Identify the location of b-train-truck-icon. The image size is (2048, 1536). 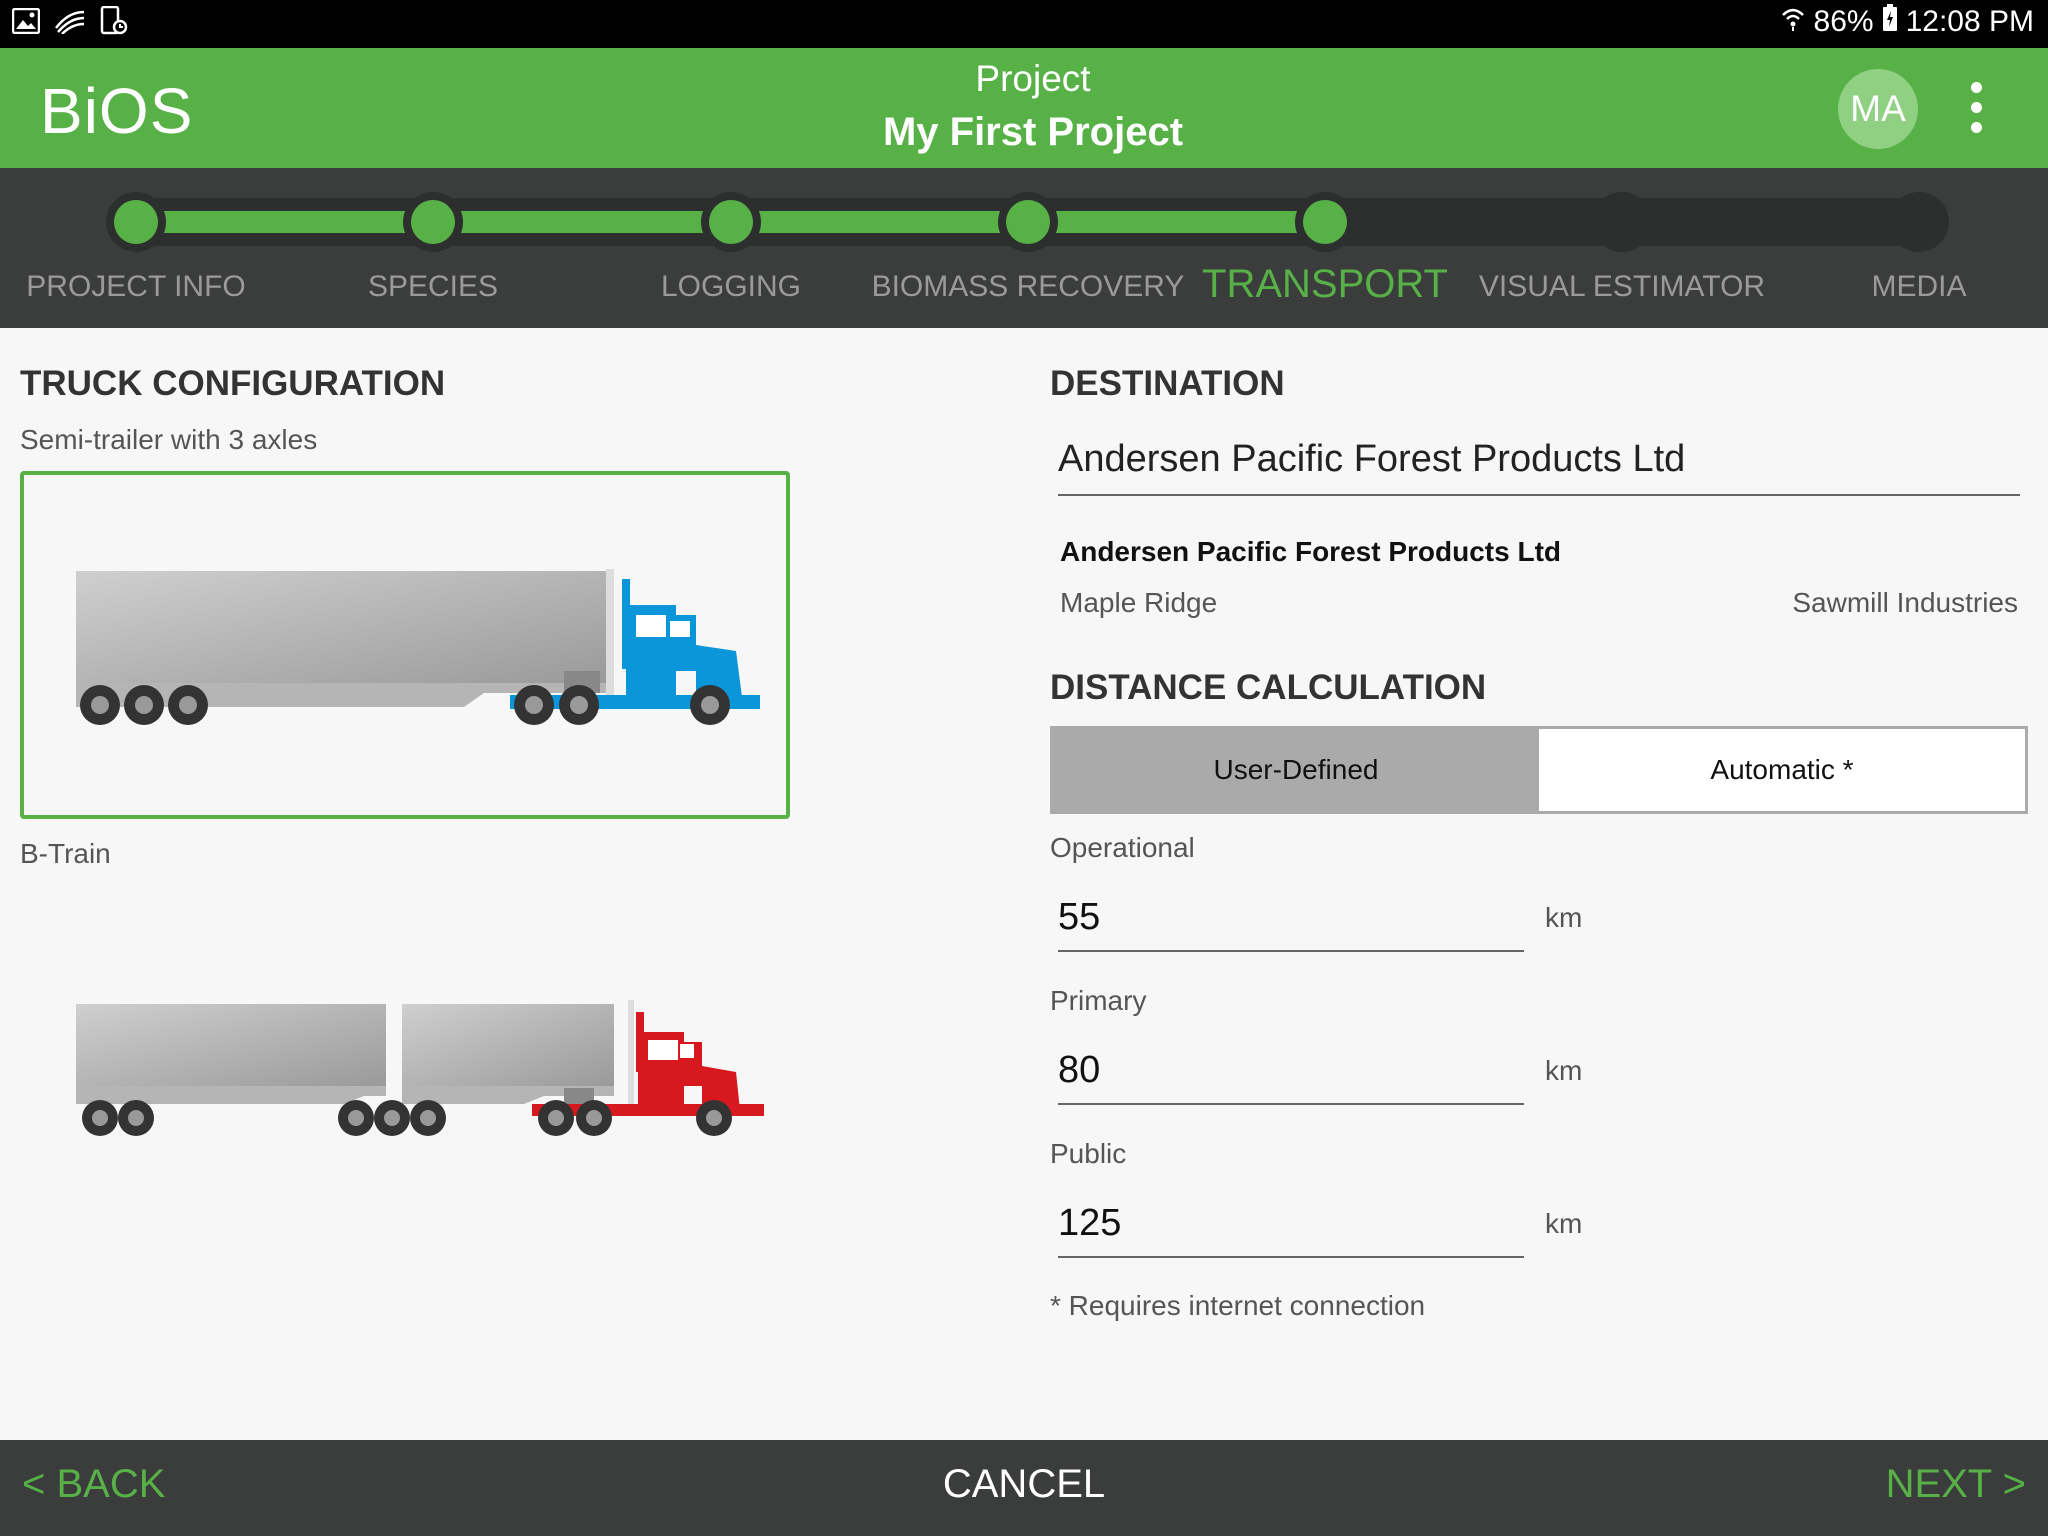
(420, 1068).